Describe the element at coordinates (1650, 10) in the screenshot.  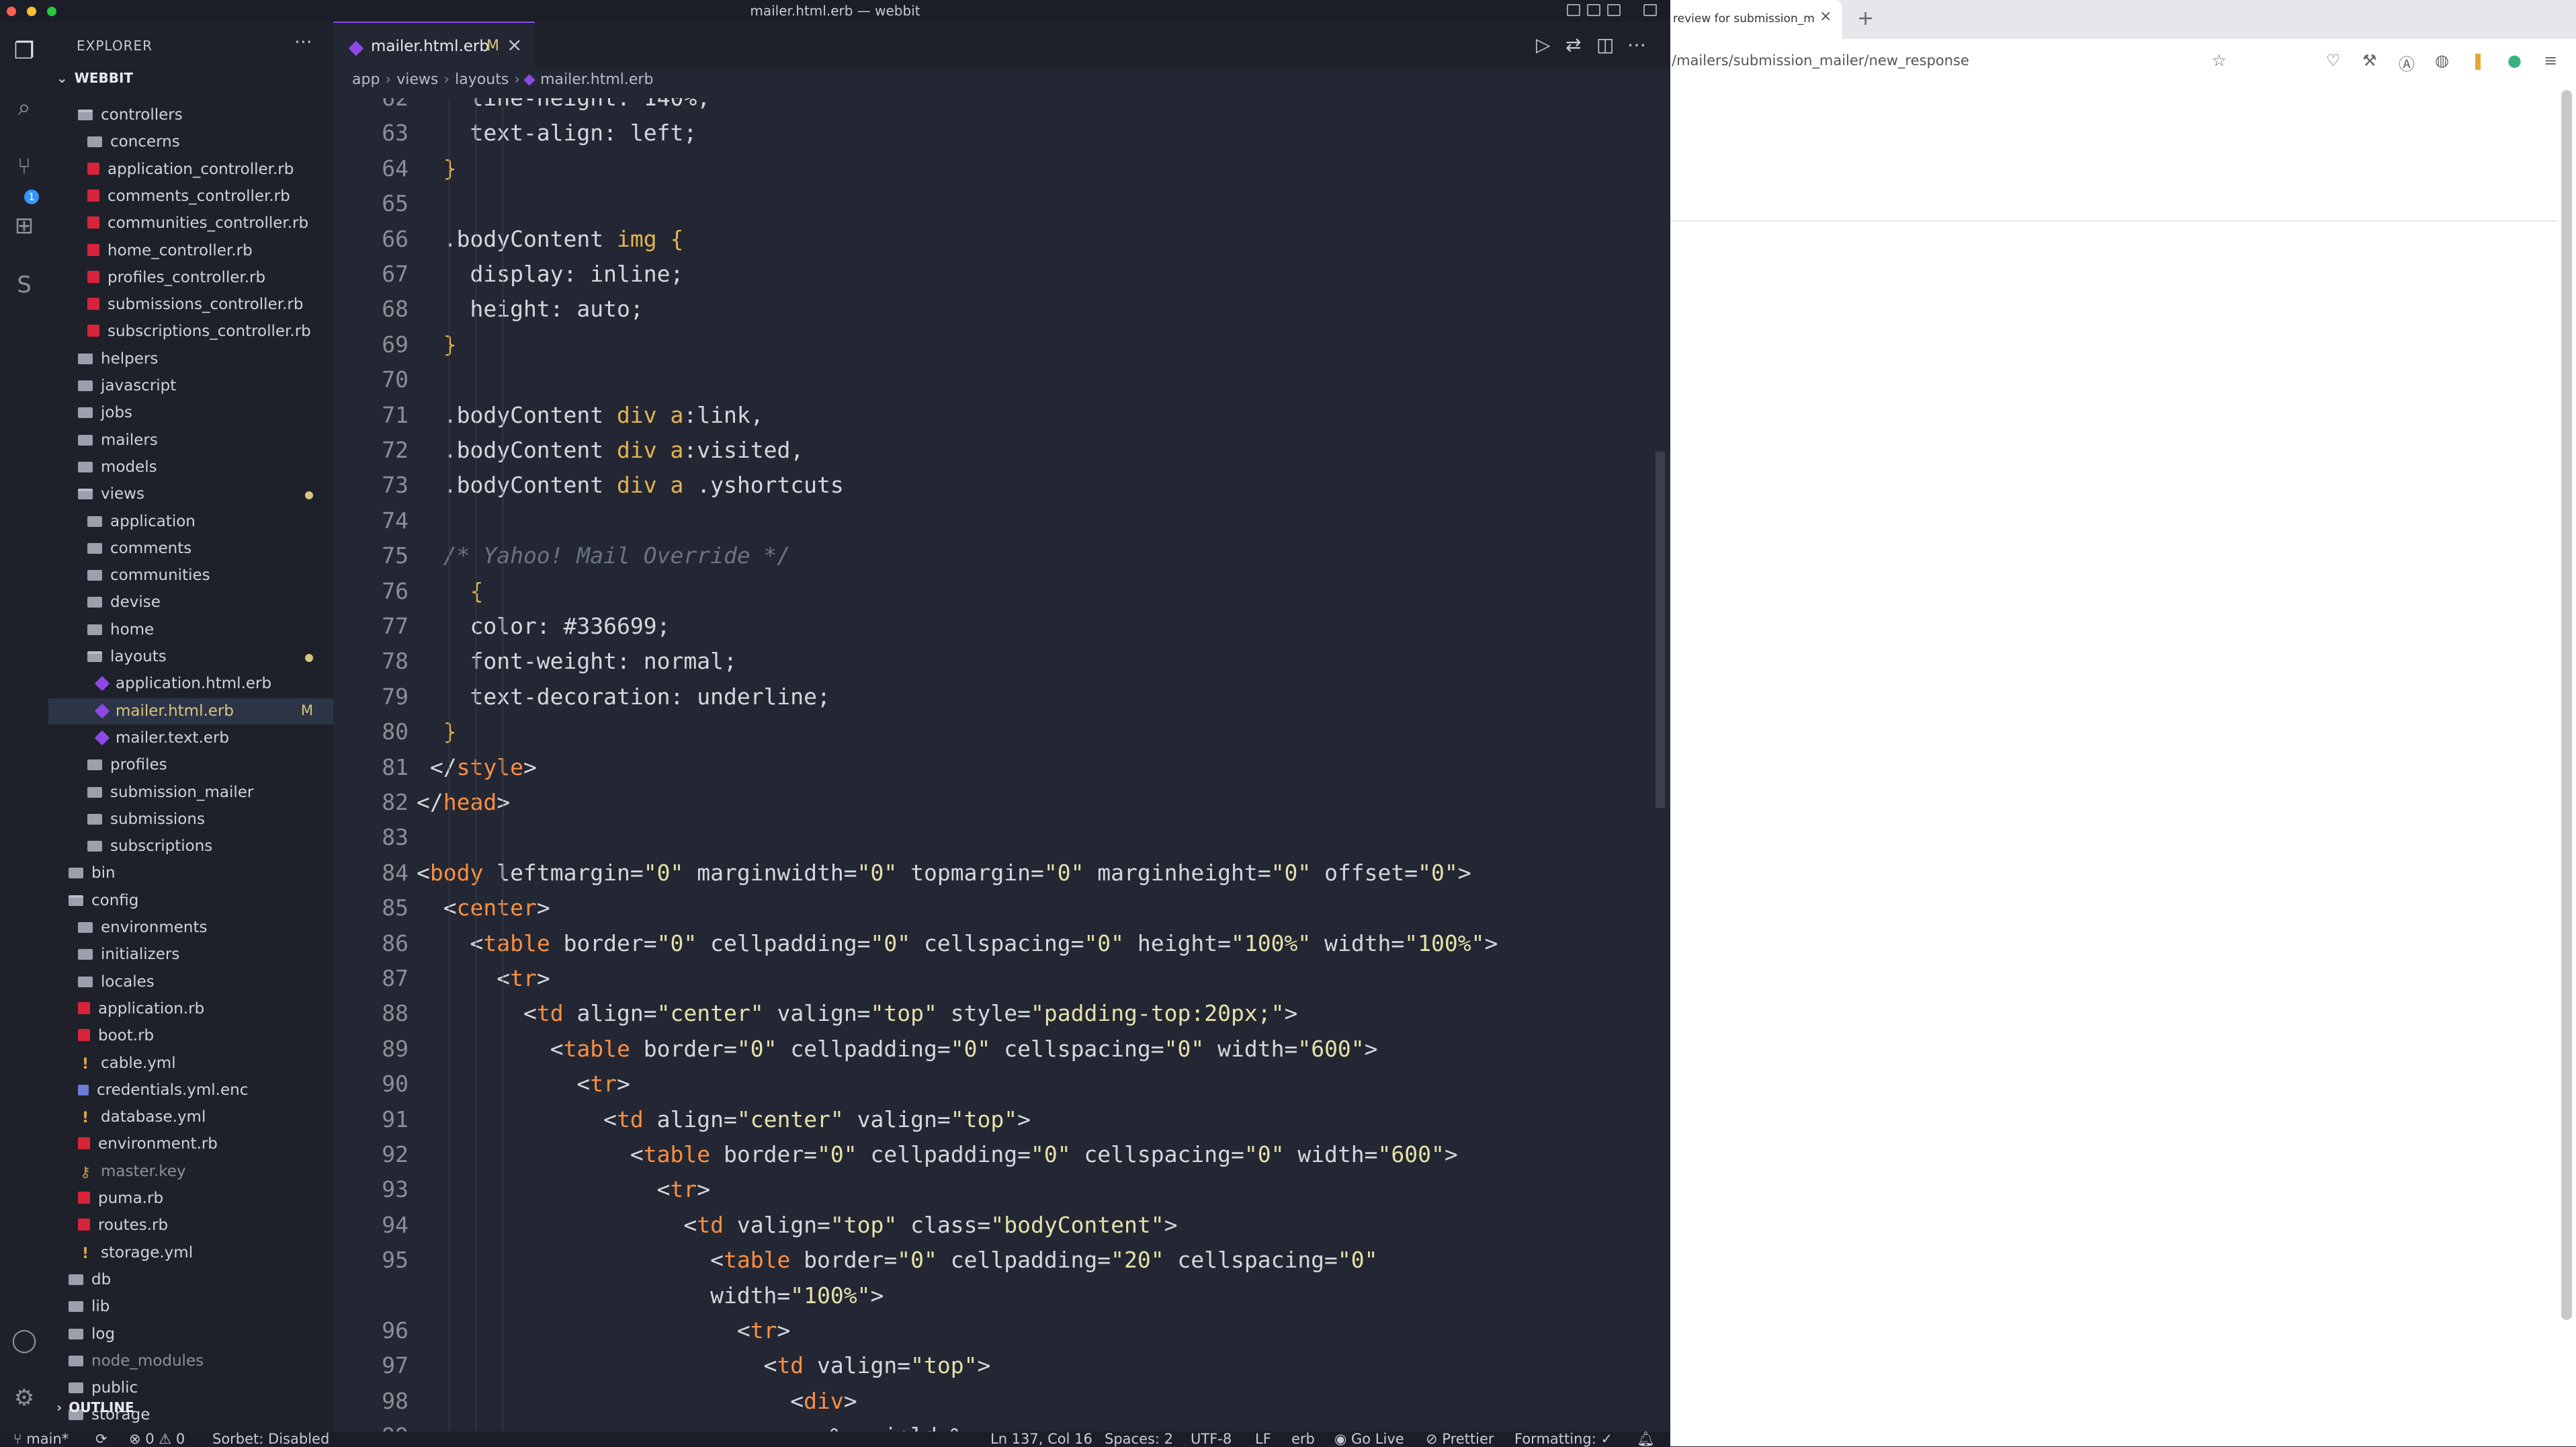
I see `customize-layout-icon` at that location.